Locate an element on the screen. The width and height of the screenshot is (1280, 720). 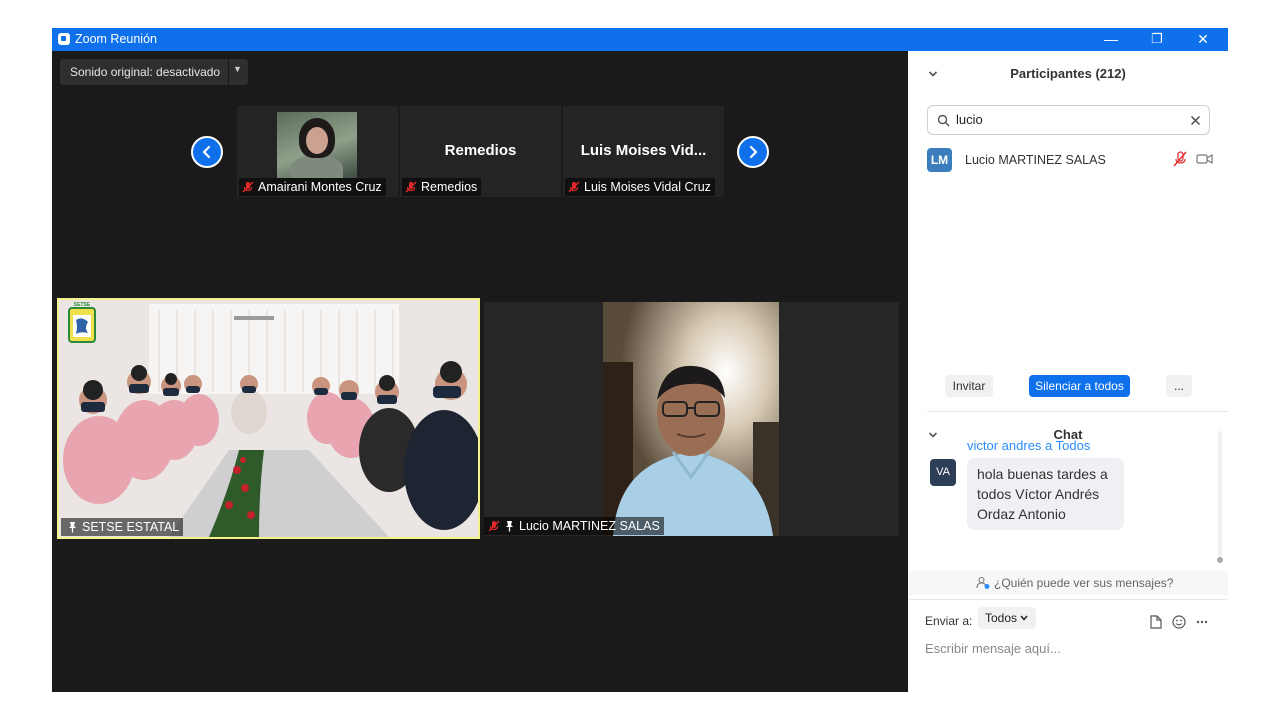
chat-message-meta: victor andres a Todos is located at coordinates (1028, 445).